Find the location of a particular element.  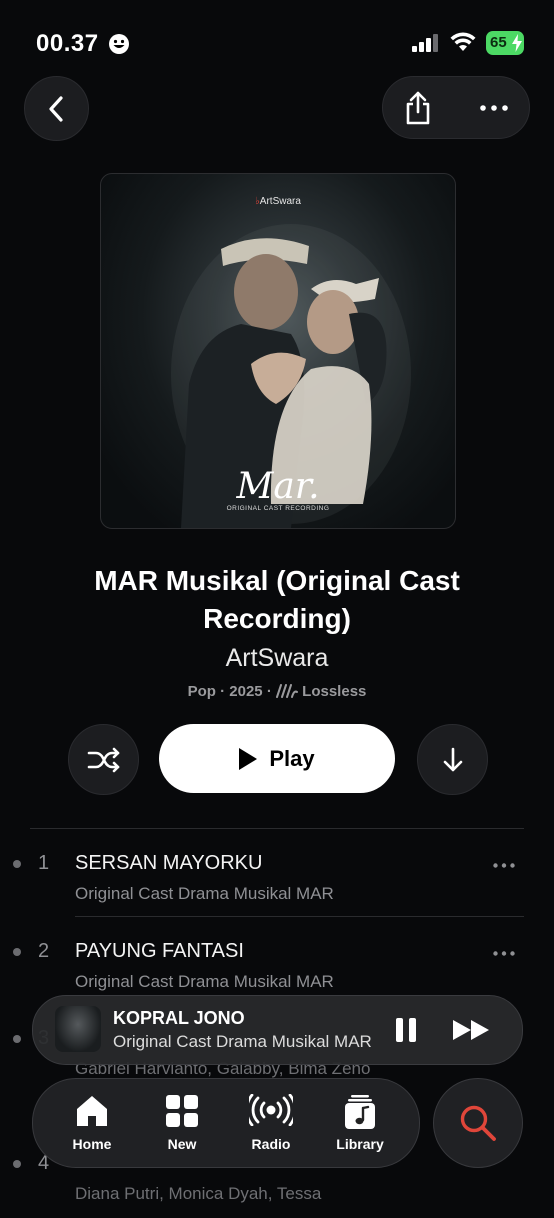

album-genre: Pop is located at coordinates (201, 691).